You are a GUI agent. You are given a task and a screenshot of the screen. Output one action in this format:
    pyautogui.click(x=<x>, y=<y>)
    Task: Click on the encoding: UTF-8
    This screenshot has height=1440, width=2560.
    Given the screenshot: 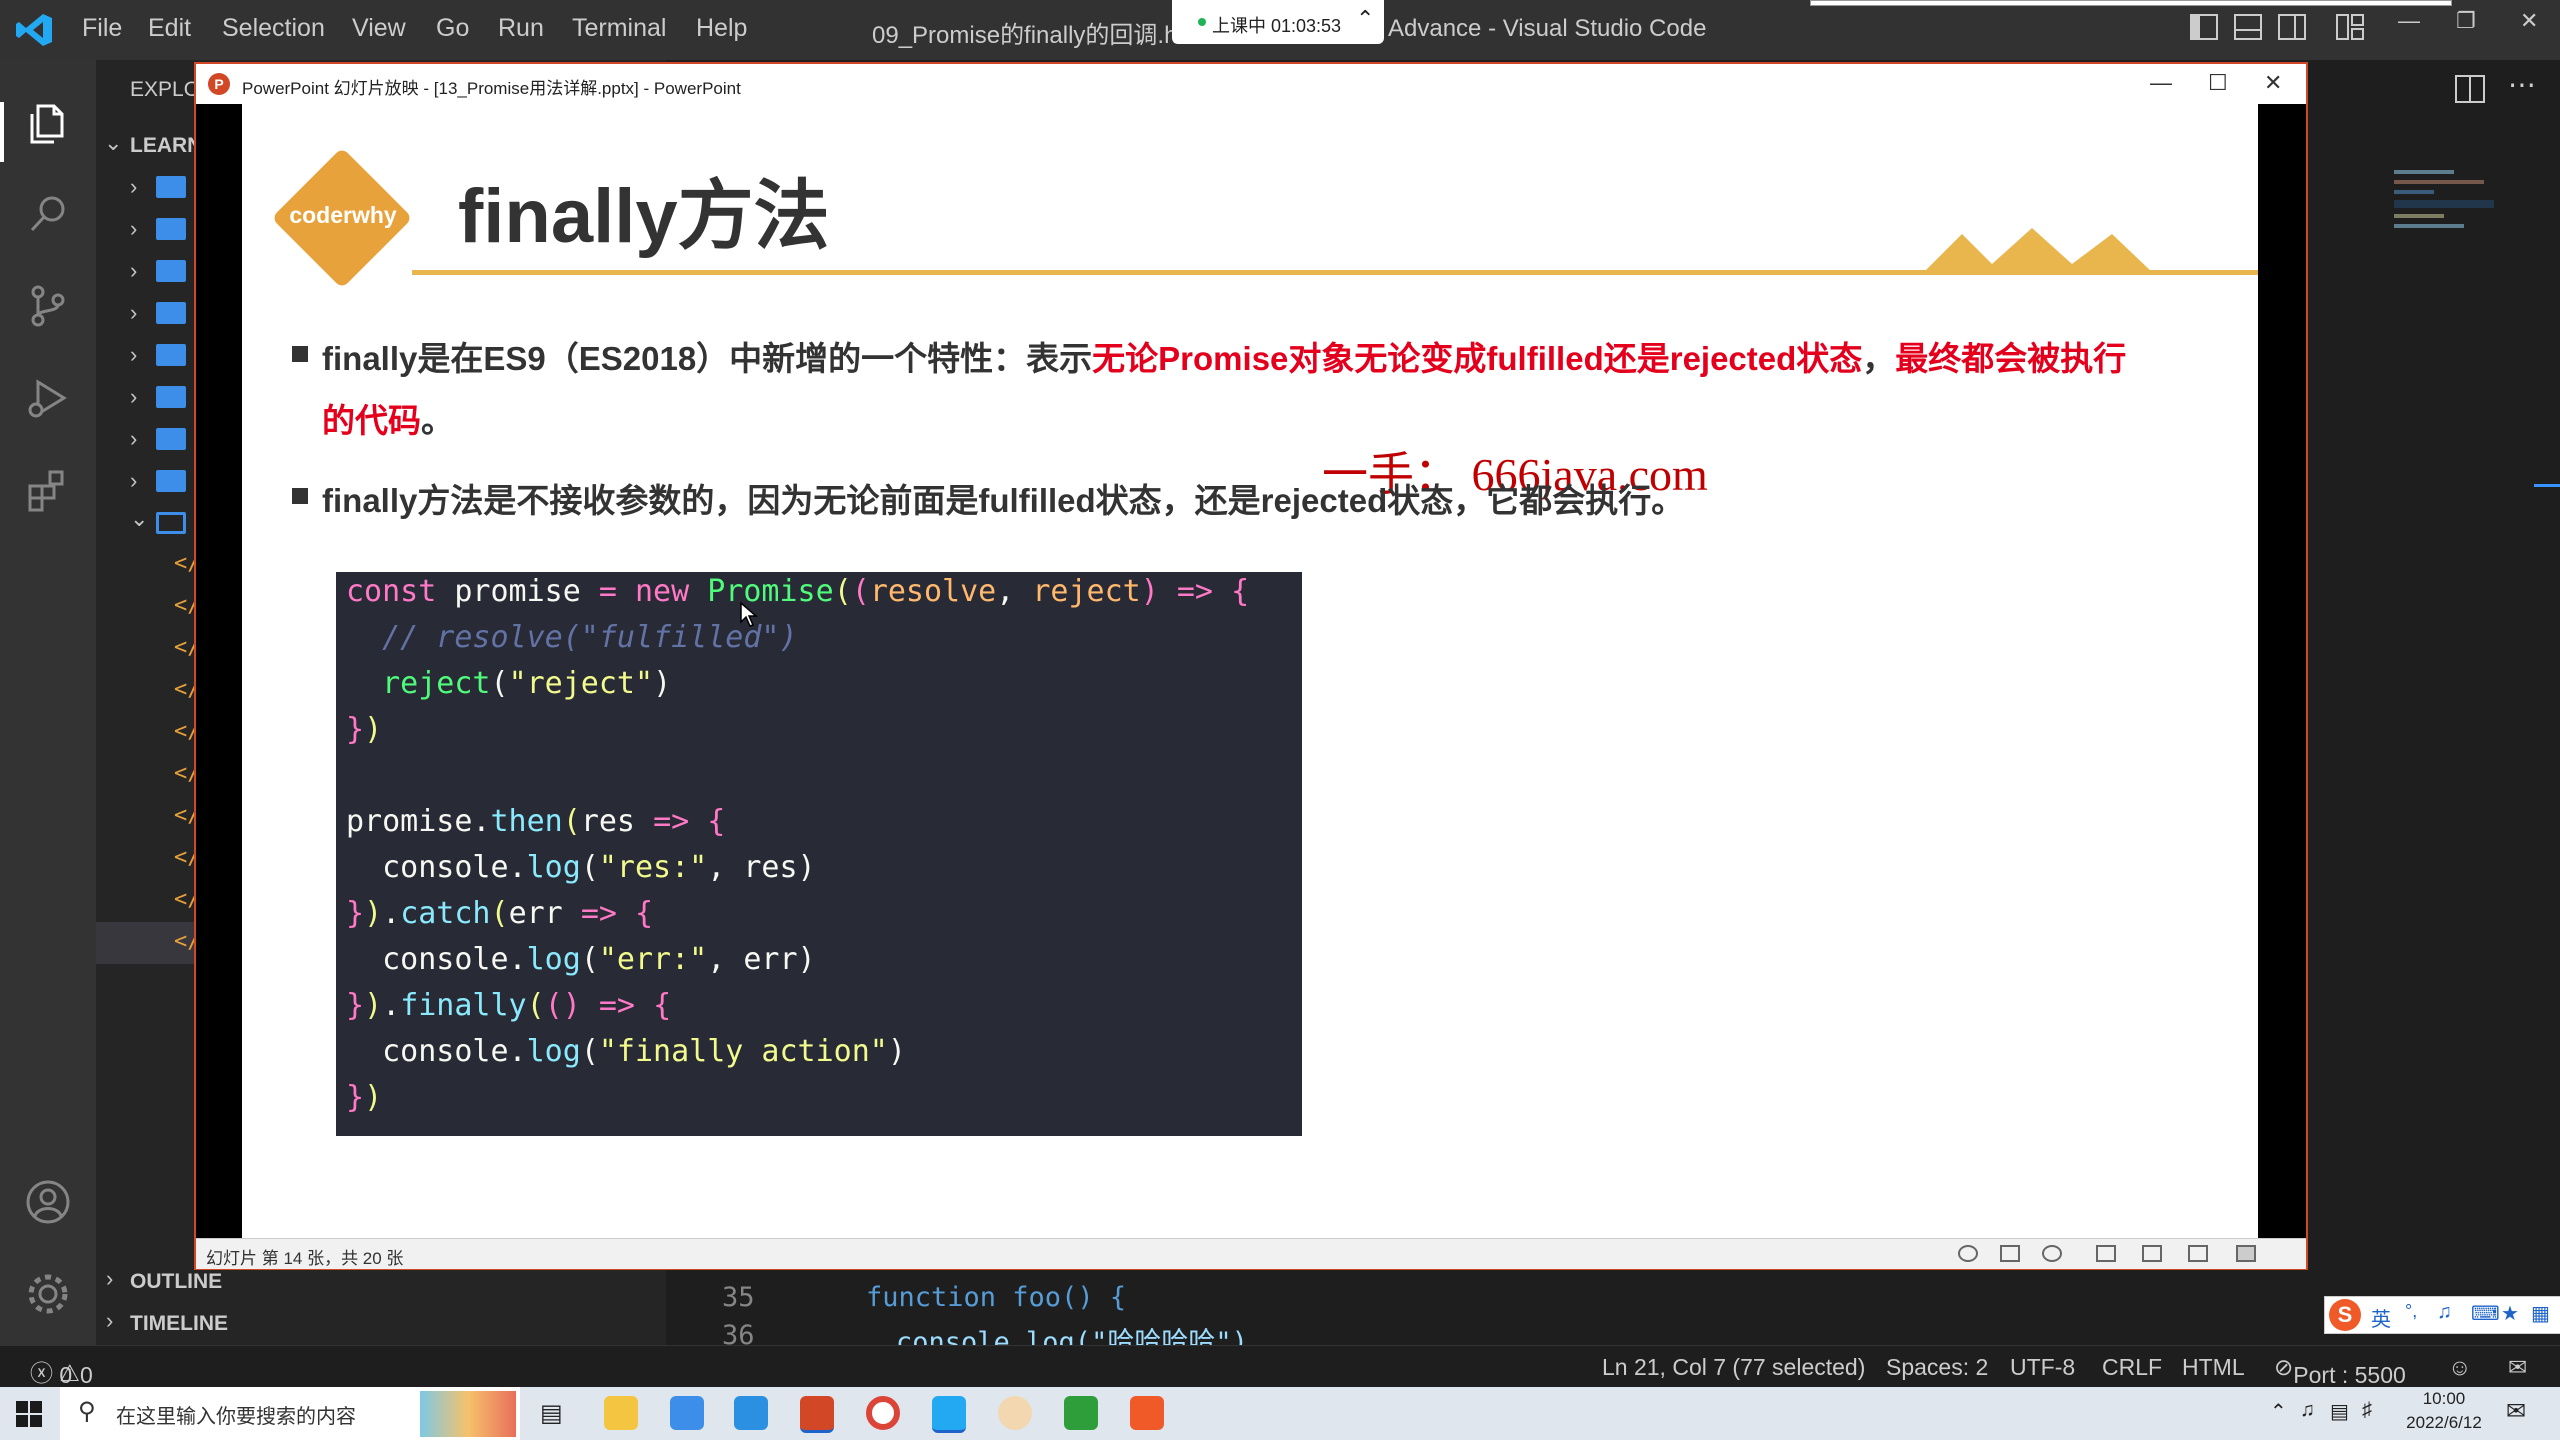 What is the action you would take?
    pyautogui.click(x=2042, y=1367)
    